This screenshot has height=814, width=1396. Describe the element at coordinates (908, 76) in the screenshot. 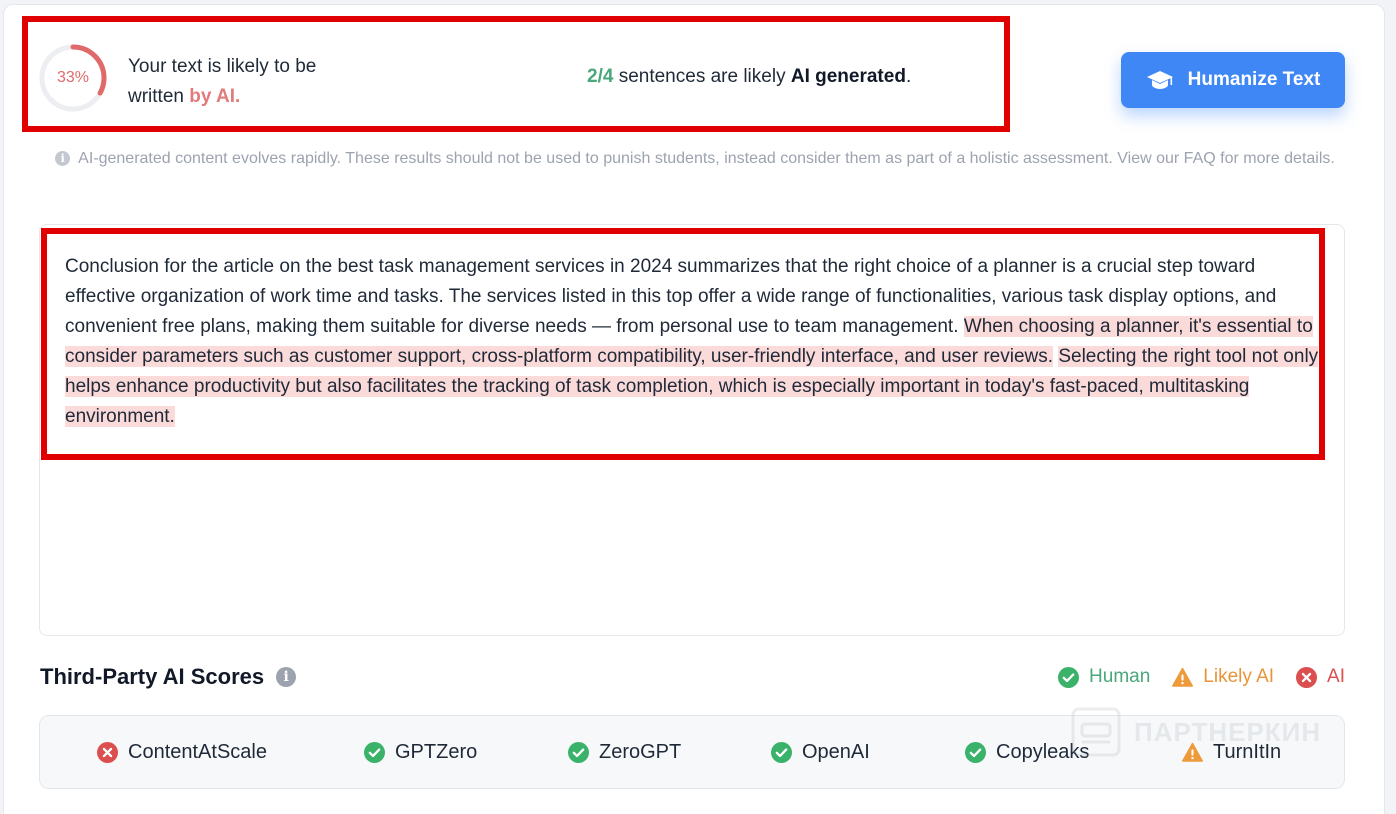

I see `sentence-end: .` at that location.